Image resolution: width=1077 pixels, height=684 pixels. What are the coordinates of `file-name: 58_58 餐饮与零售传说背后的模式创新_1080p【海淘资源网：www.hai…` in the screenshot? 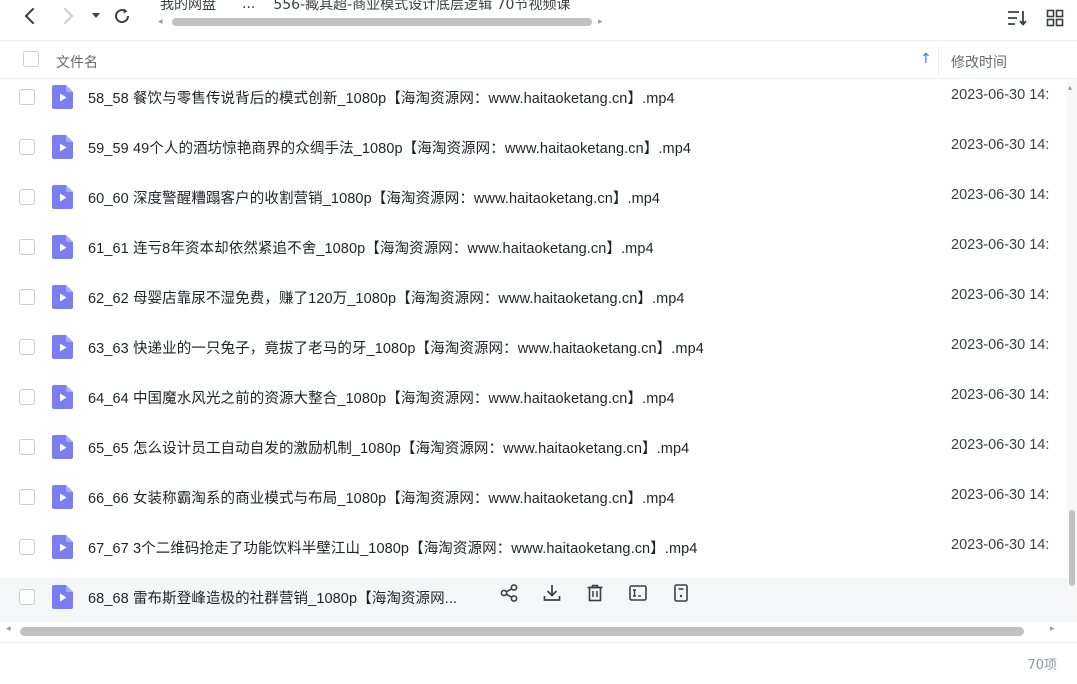 It's located at (381, 97).